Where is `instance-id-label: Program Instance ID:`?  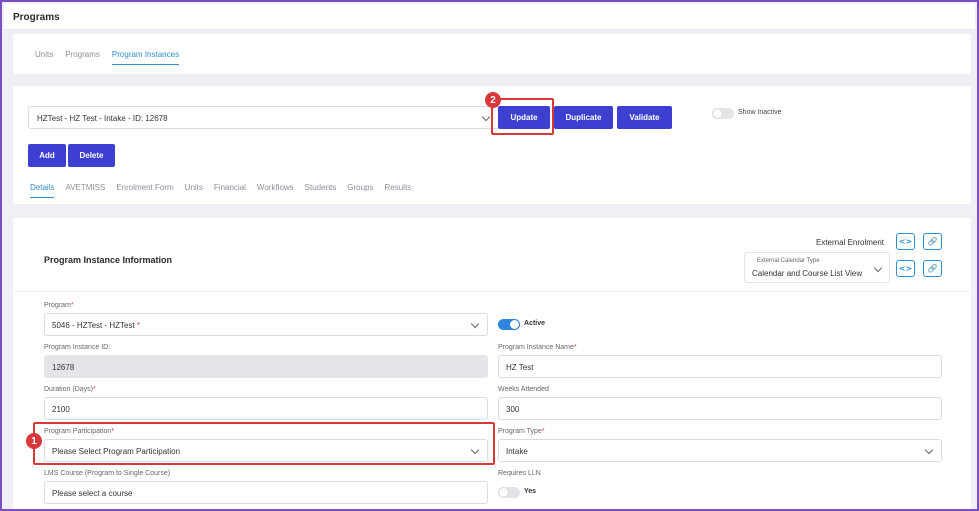
instance-id-label: Program Instance ID: is located at coordinates (77, 347).